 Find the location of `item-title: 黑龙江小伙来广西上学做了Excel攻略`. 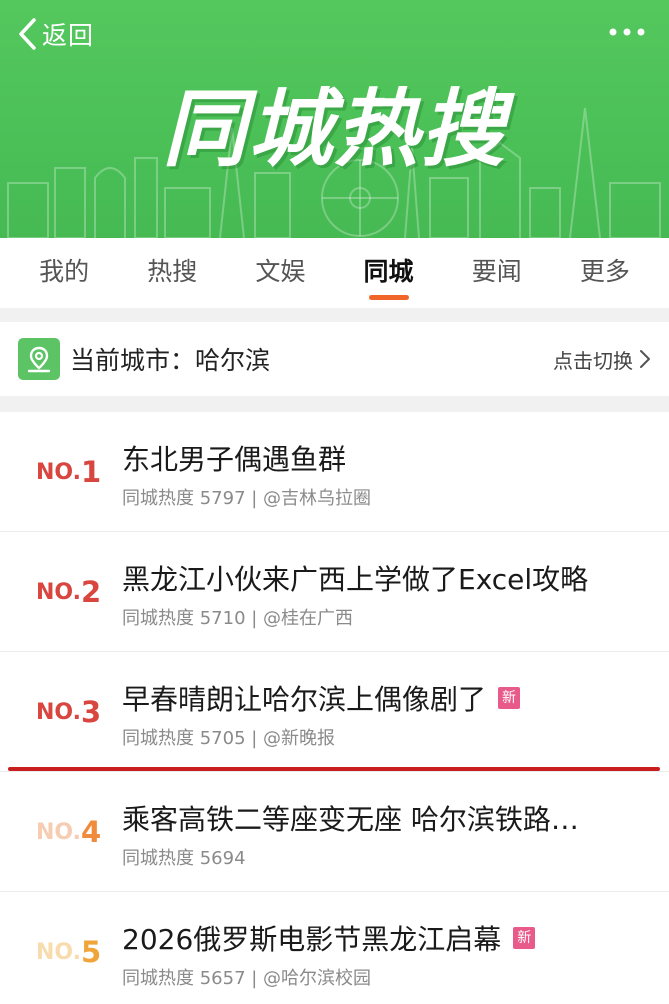

item-title: 黑龙江小伙来广西上学做了Excel攻略 is located at coordinates (355, 579).